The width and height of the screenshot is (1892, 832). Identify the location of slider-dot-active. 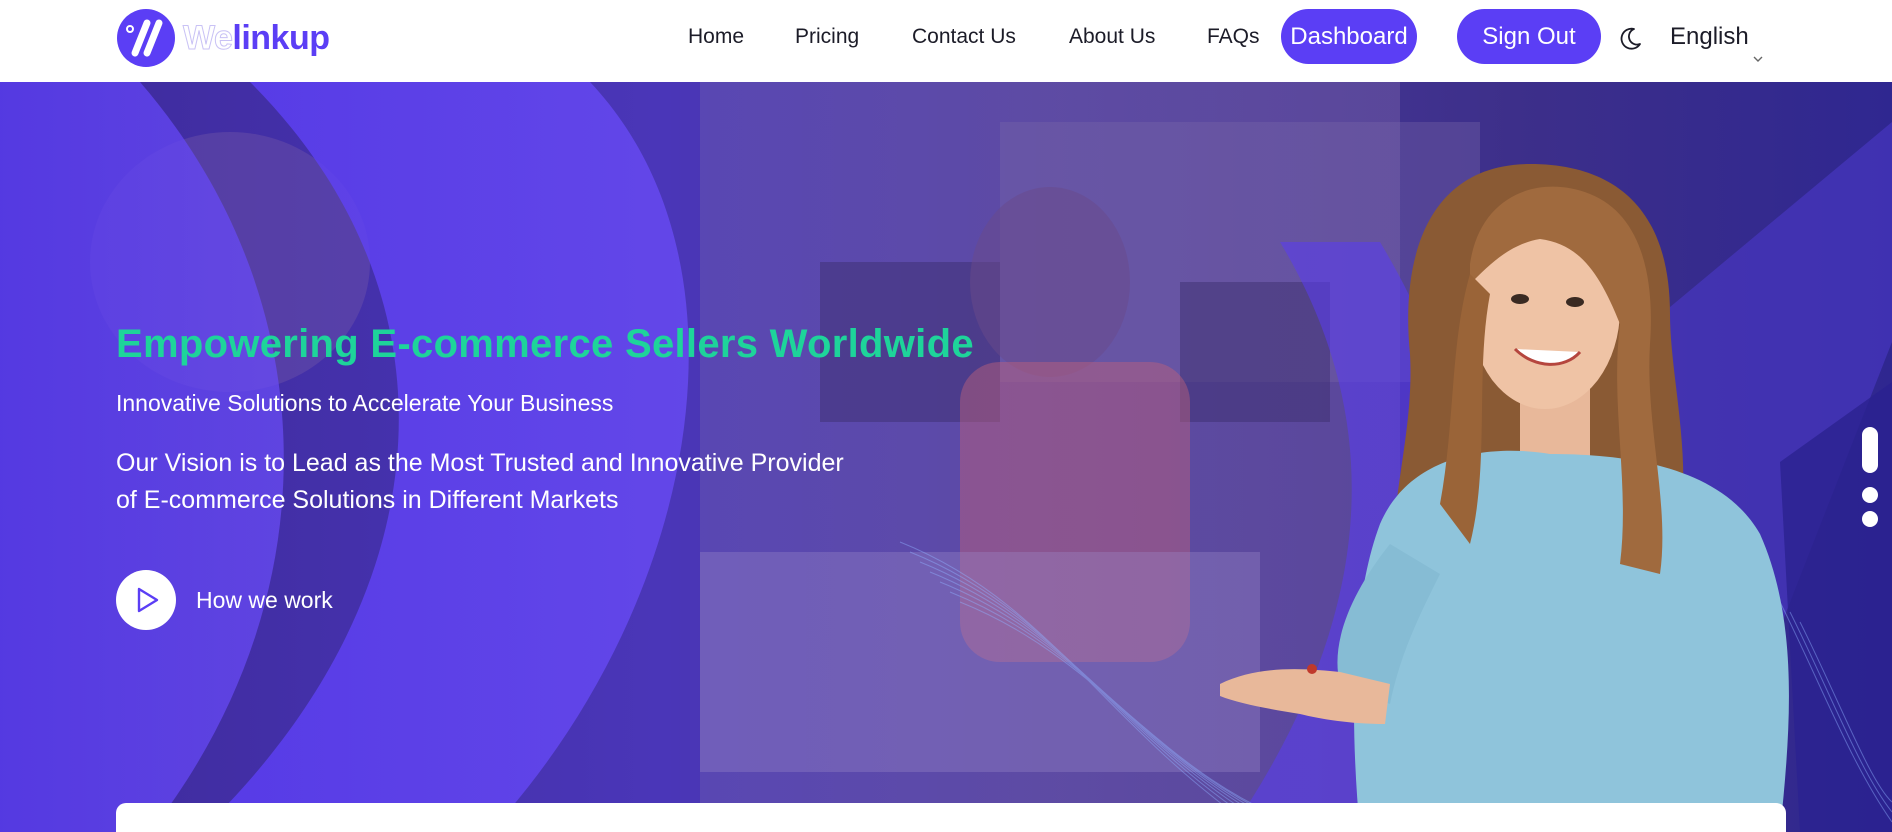
(1870, 450).